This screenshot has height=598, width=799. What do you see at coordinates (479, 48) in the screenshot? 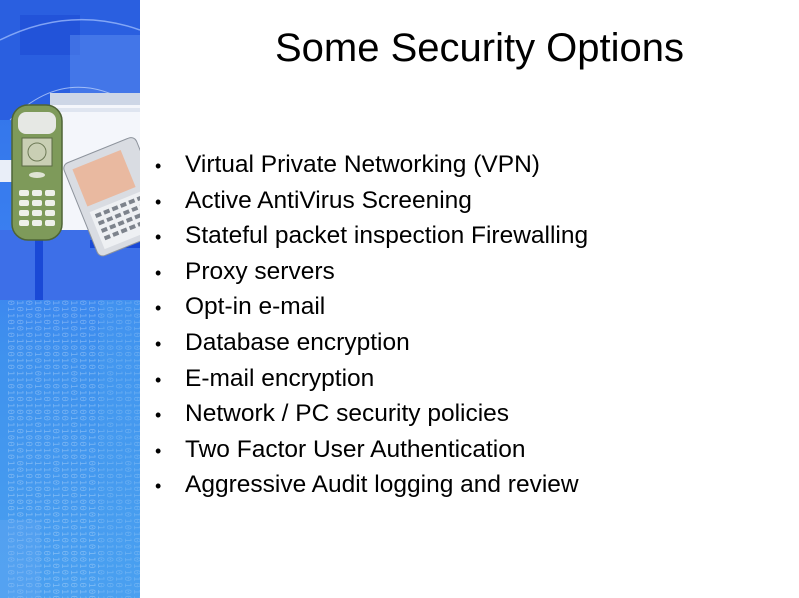
I see `slide-title: Some Security Options` at bounding box center [479, 48].